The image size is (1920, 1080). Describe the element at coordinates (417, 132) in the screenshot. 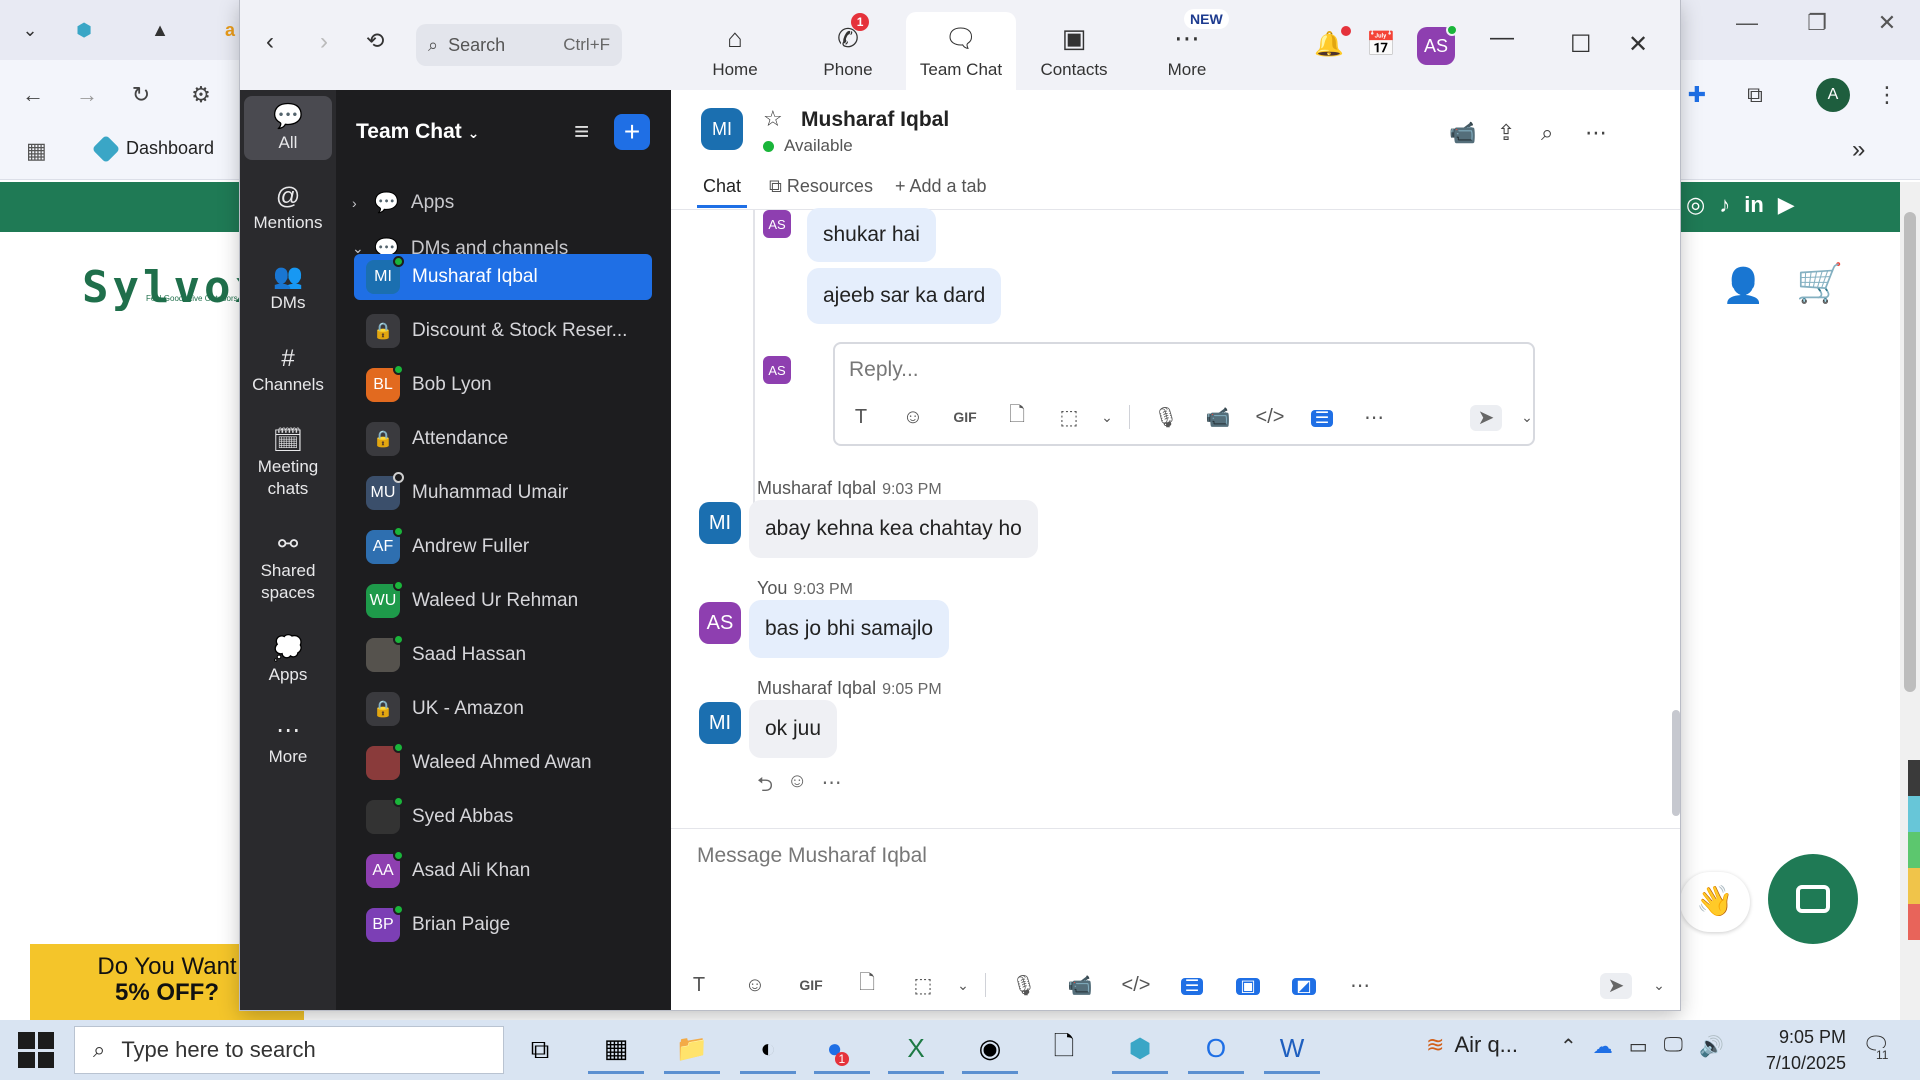

I see `channel-list-title: Team Chat ⌄` at that location.